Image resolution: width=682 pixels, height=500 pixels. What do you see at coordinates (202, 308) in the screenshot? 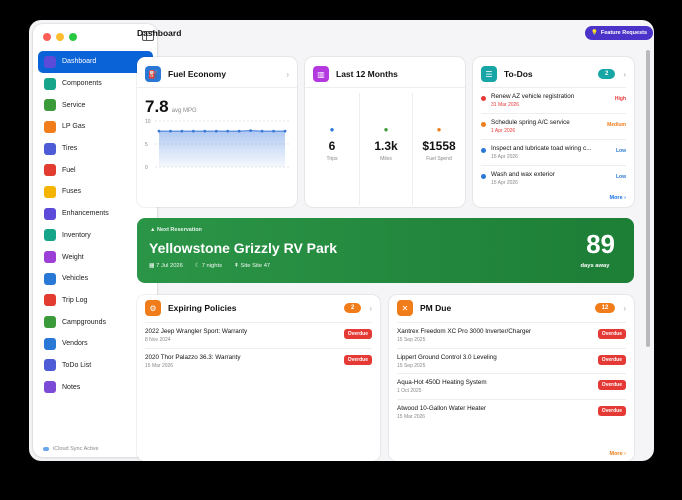
I see `expiring-policies-title: Expiring Policies` at bounding box center [202, 308].